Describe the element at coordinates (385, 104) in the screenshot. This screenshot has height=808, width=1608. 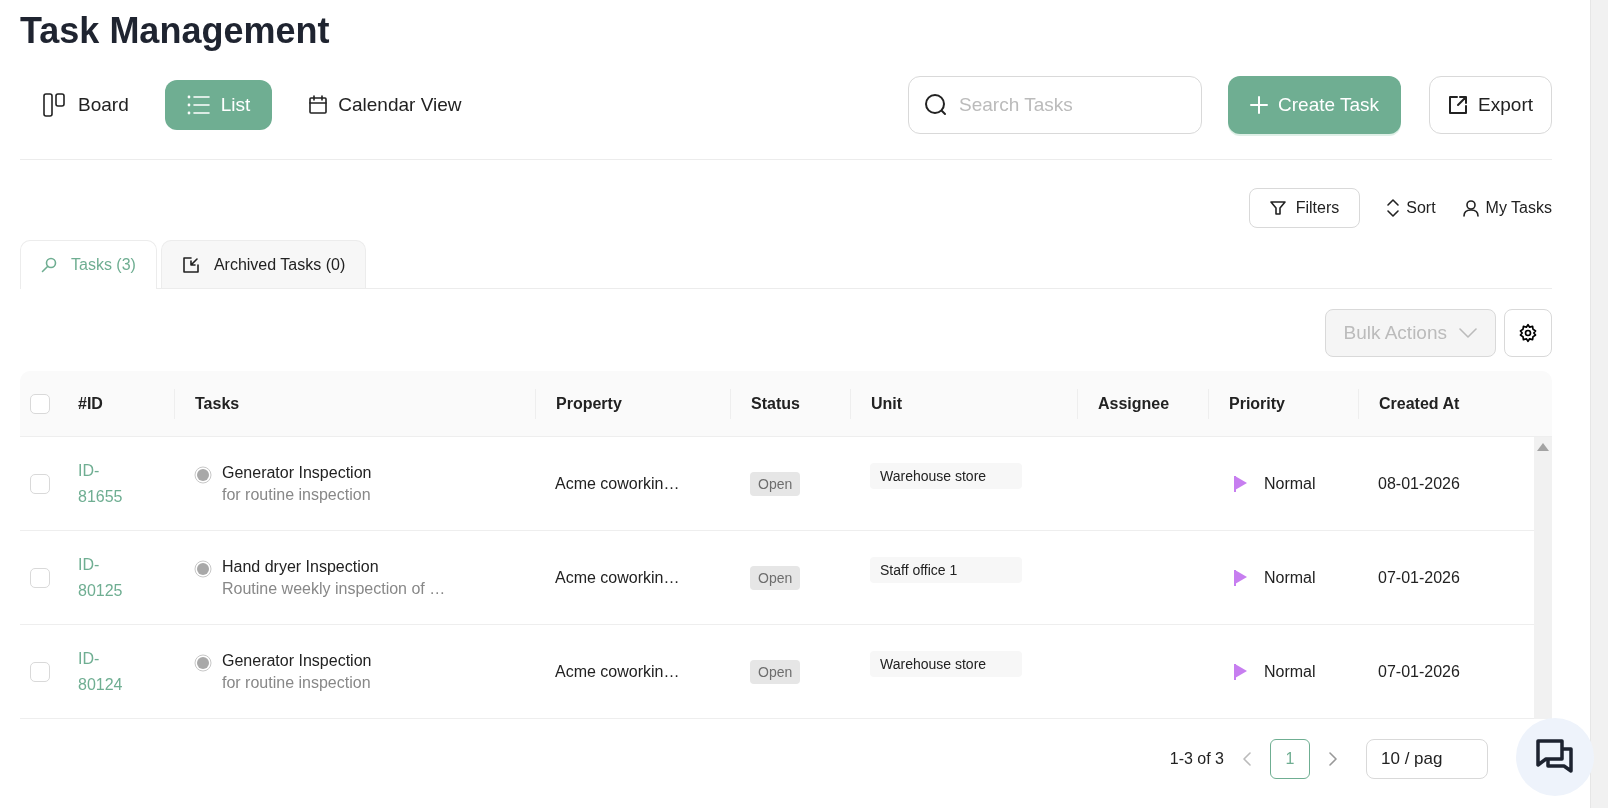
I see `view-toggle: Calendar View` at that location.